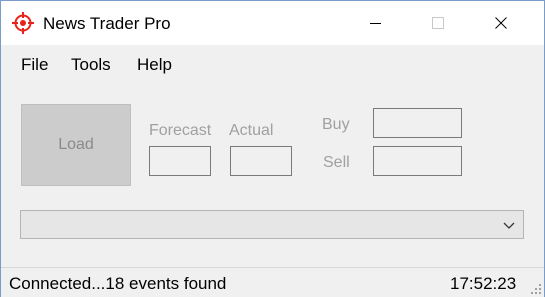 This screenshot has width=545, height=297. I want to click on minimize-button, so click(375, 23).